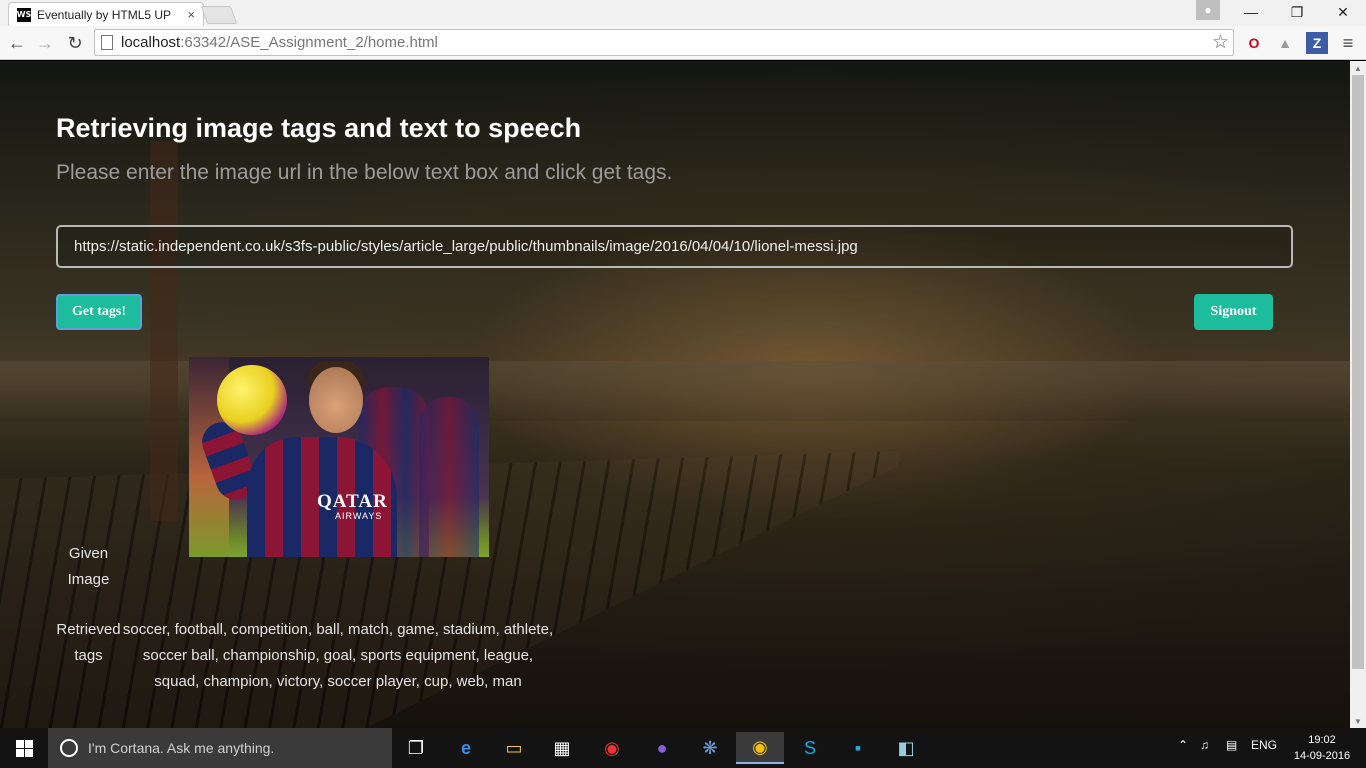 Image resolution: width=1366 pixels, height=768 pixels. I want to click on chrome-menu-icon: ≡, so click(1348, 43).